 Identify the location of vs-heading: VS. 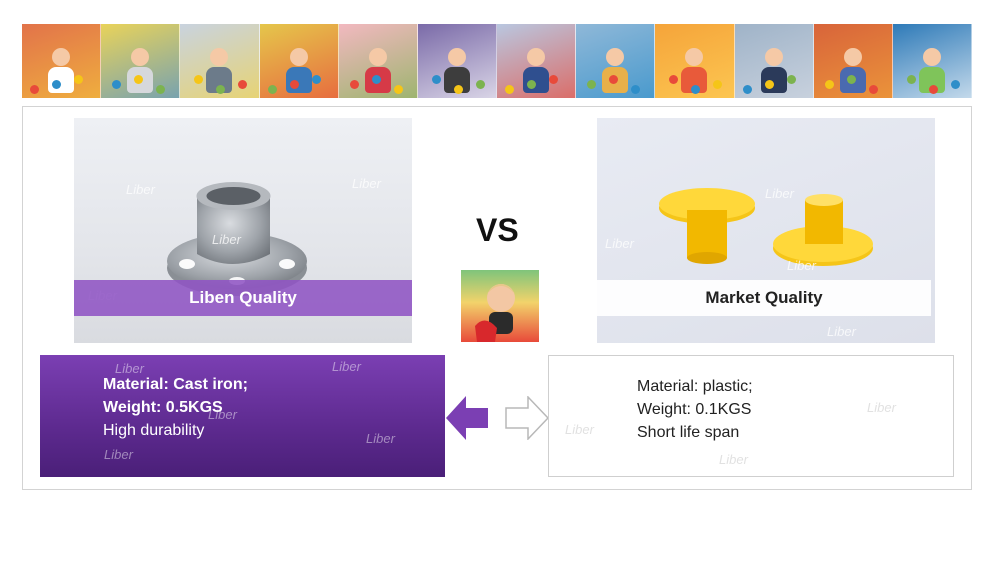
(497, 230).